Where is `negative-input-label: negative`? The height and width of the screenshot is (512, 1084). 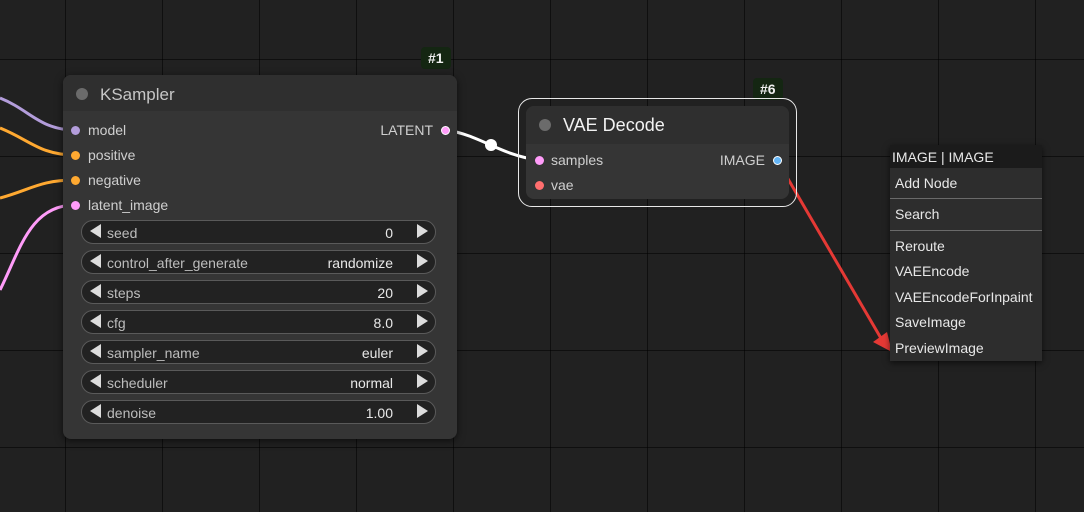
negative-input-label: negative is located at coordinates (114, 180).